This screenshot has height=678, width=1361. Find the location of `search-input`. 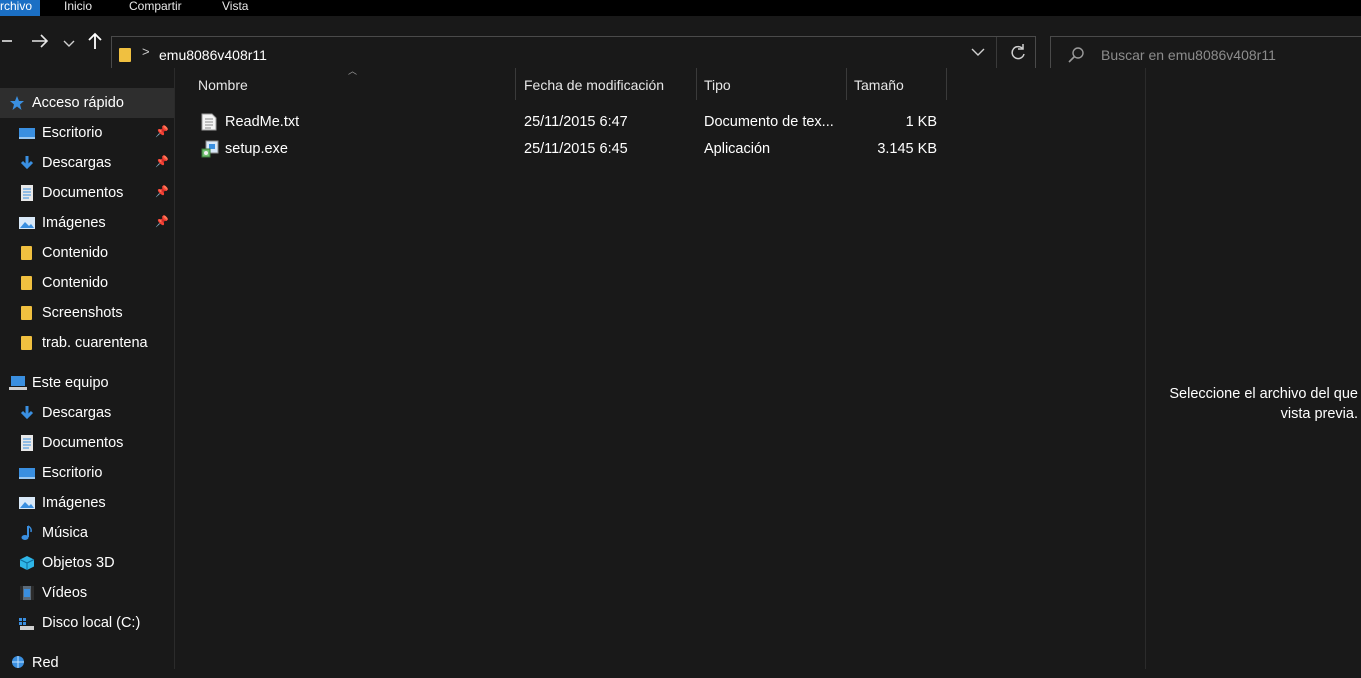

search-input is located at coordinates (1226, 55).